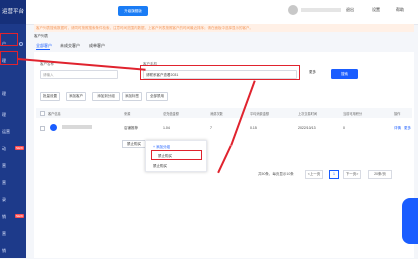  Describe the element at coordinates (160, 166) in the screenshot. I see `ban-option-2: 禁止购买` at that location.